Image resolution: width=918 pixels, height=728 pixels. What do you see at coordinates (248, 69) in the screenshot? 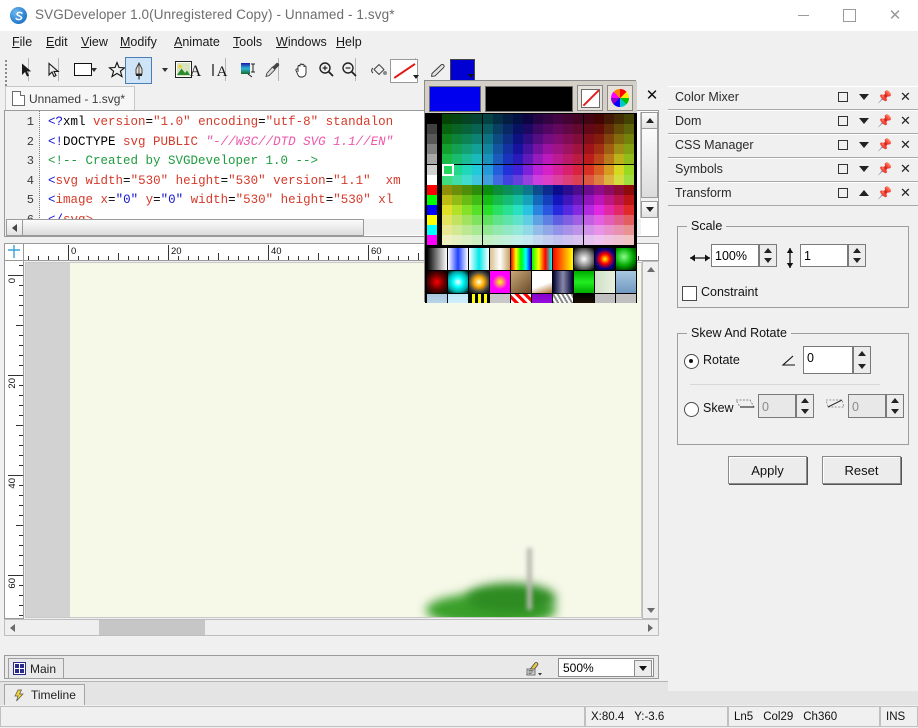
I see `gradient-tool` at bounding box center [248, 69].